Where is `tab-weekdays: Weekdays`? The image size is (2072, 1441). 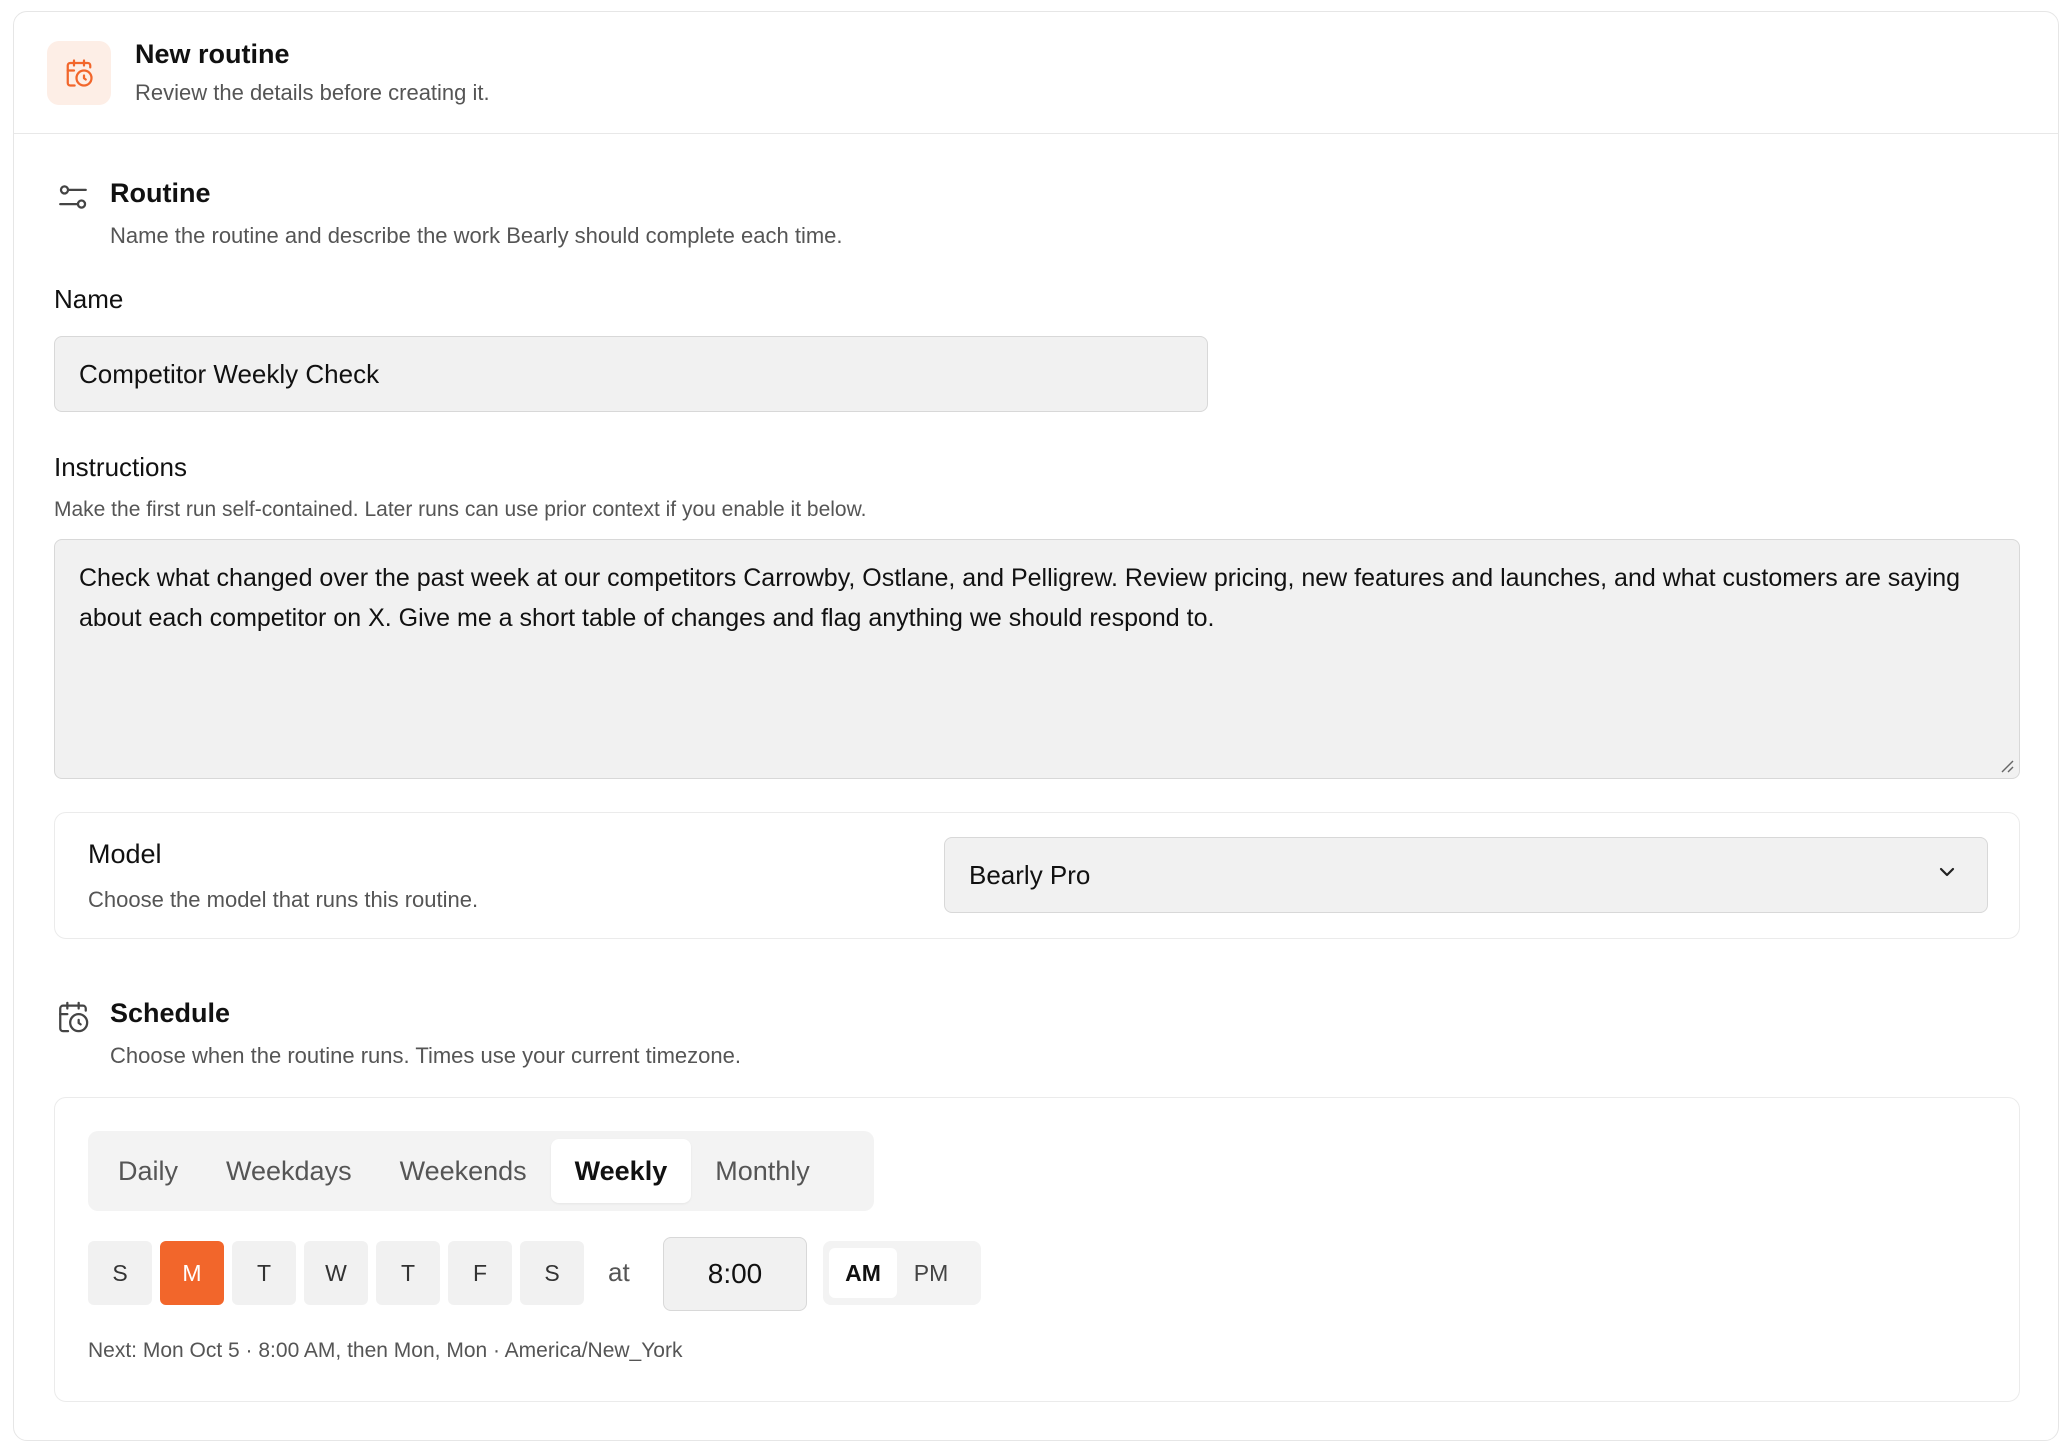
tab-weekdays: Weekdays is located at coordinates (289, 1171).